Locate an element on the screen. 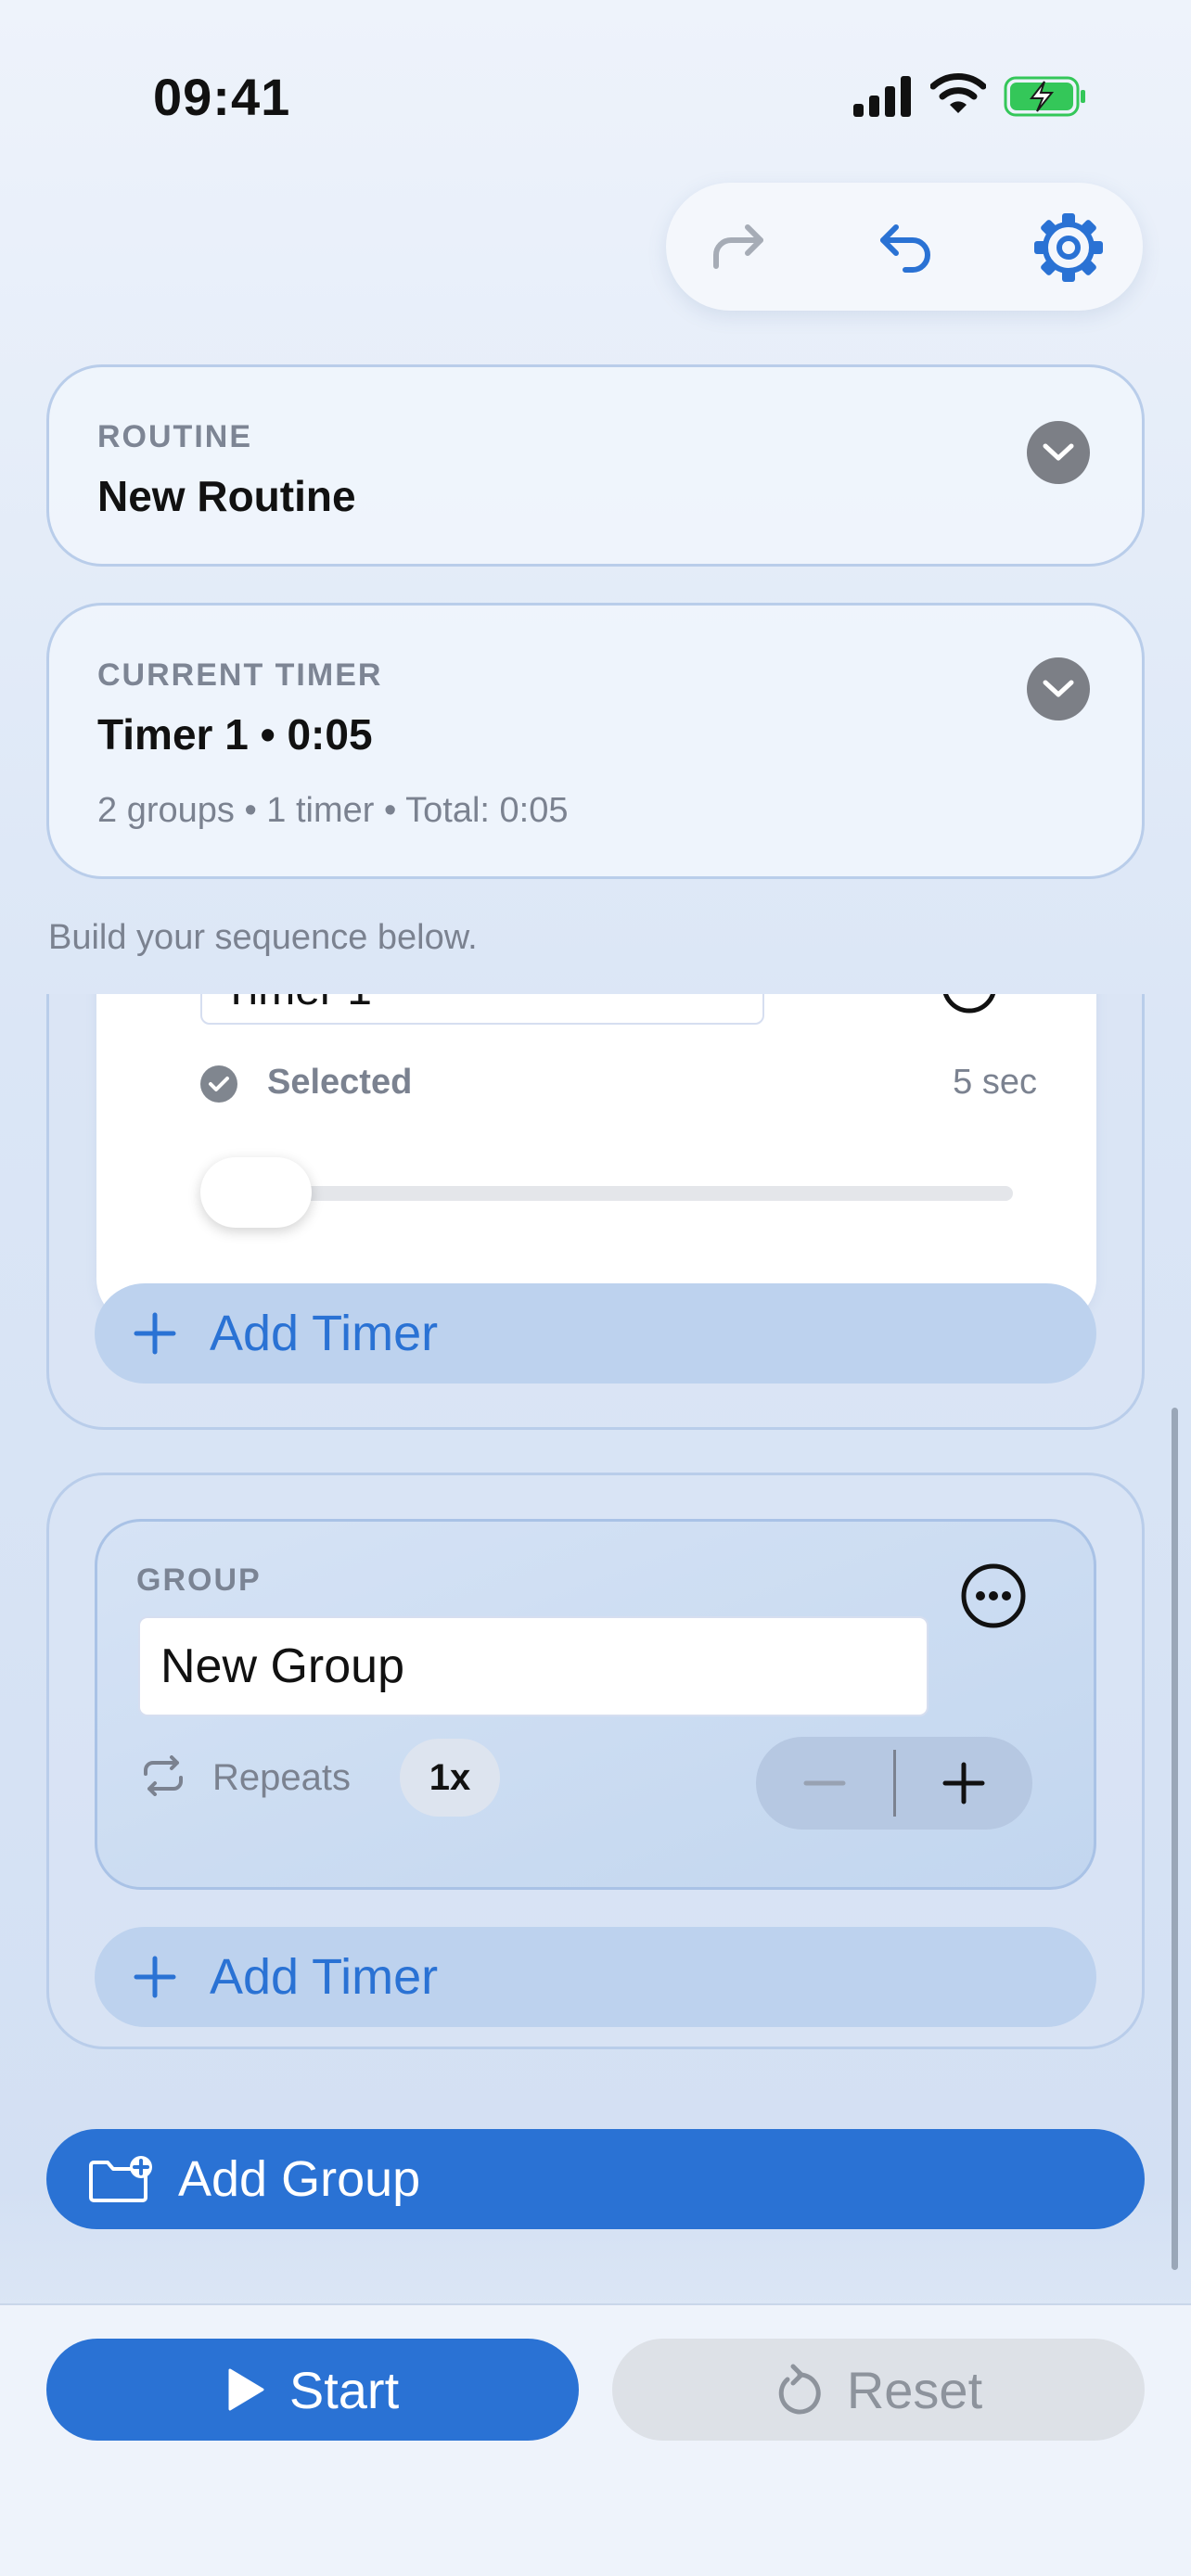  routine-summary: 2 groups • 1 timer • Total: 0:05 is located at coordinates (333, 810).